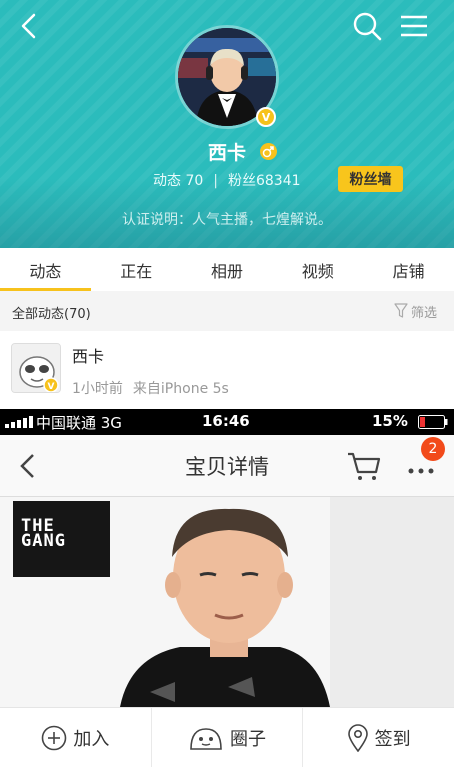  I want to click on bottom-action-bar: 加入 圈子 签到, so click(227, 737).